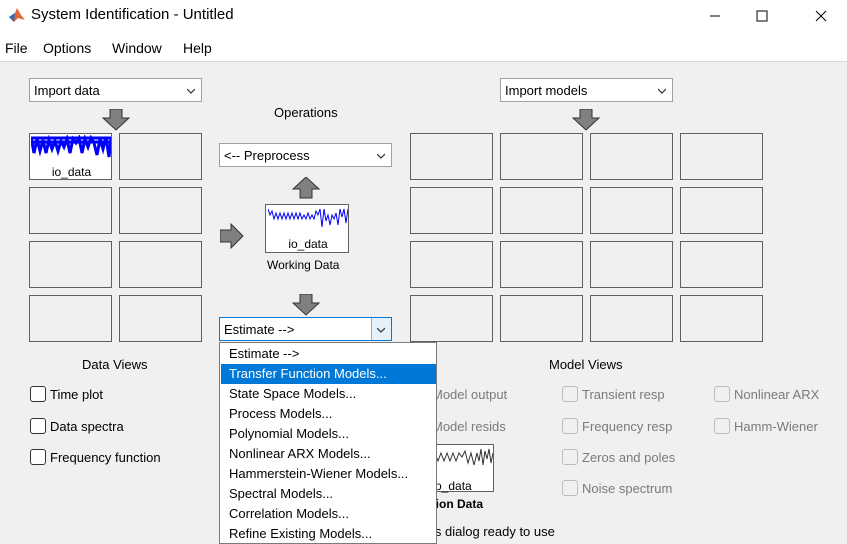  What do you see at coordinates (67, 90) in the screenshot?
I see `import-data-value: Import data` at bounding box center [67, 90].